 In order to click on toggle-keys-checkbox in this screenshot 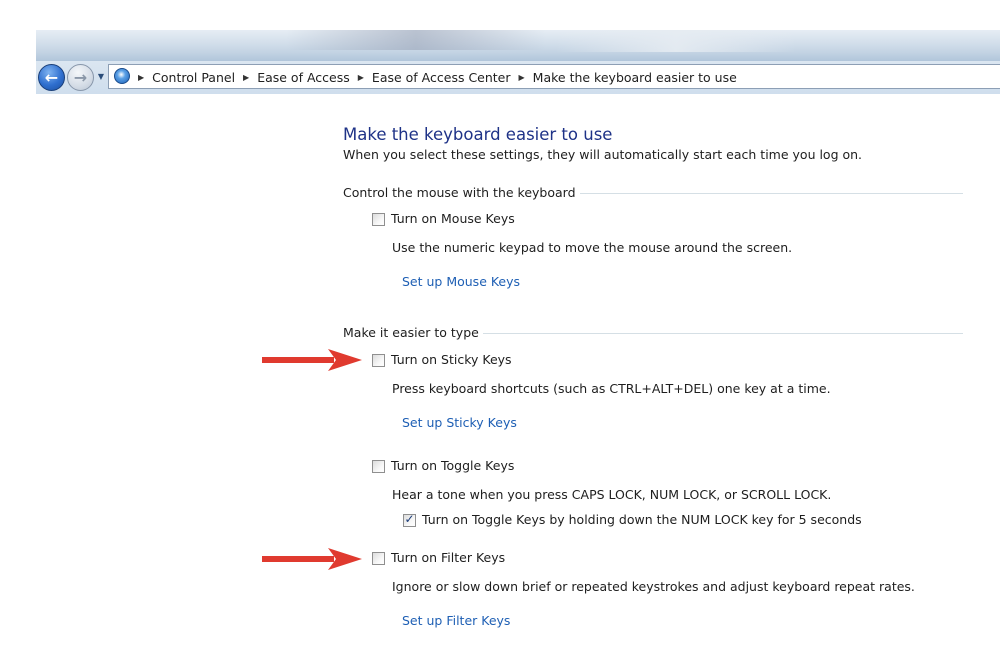, I will do `click(378, 466)`.